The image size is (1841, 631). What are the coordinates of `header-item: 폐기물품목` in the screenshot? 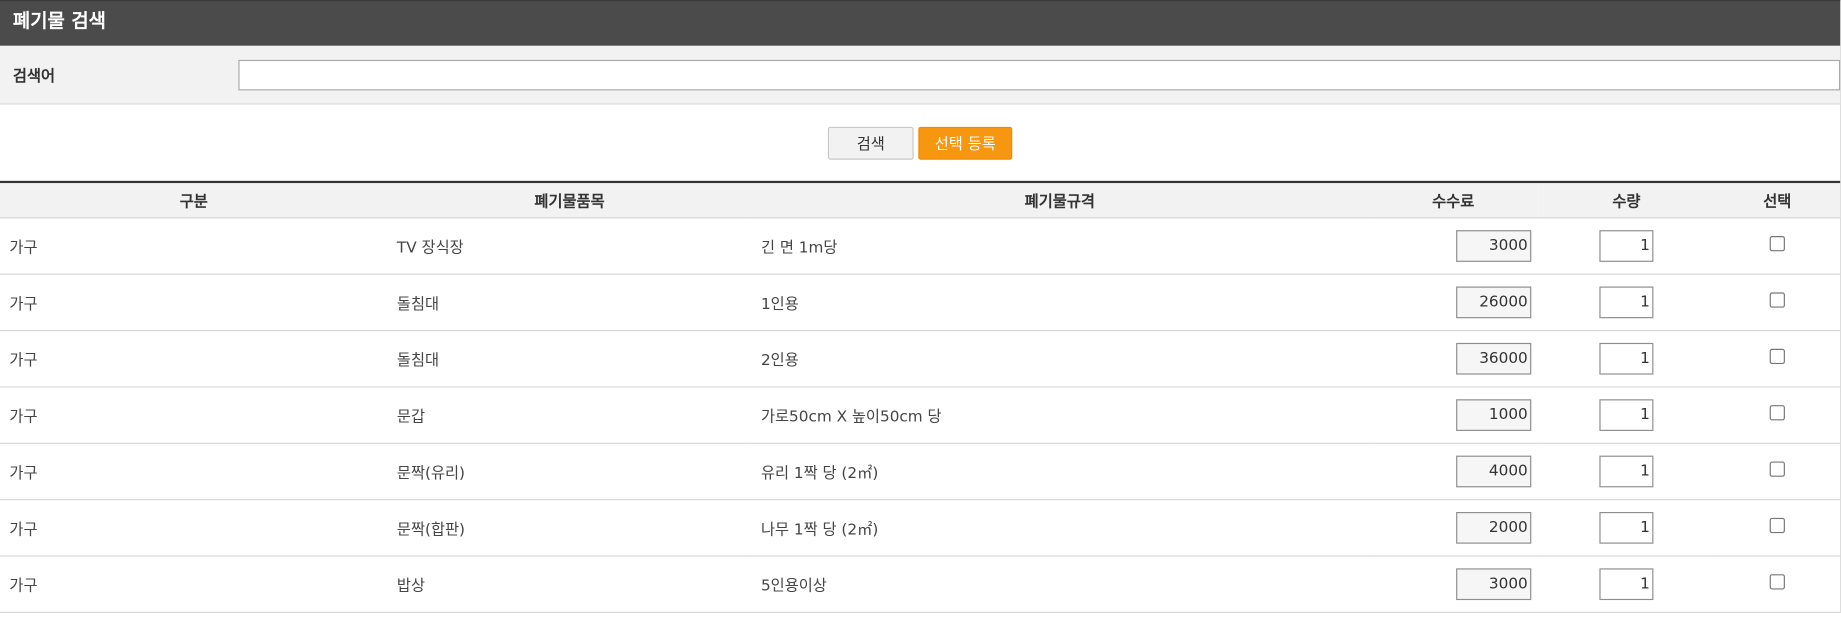 It's located at (569, 201).